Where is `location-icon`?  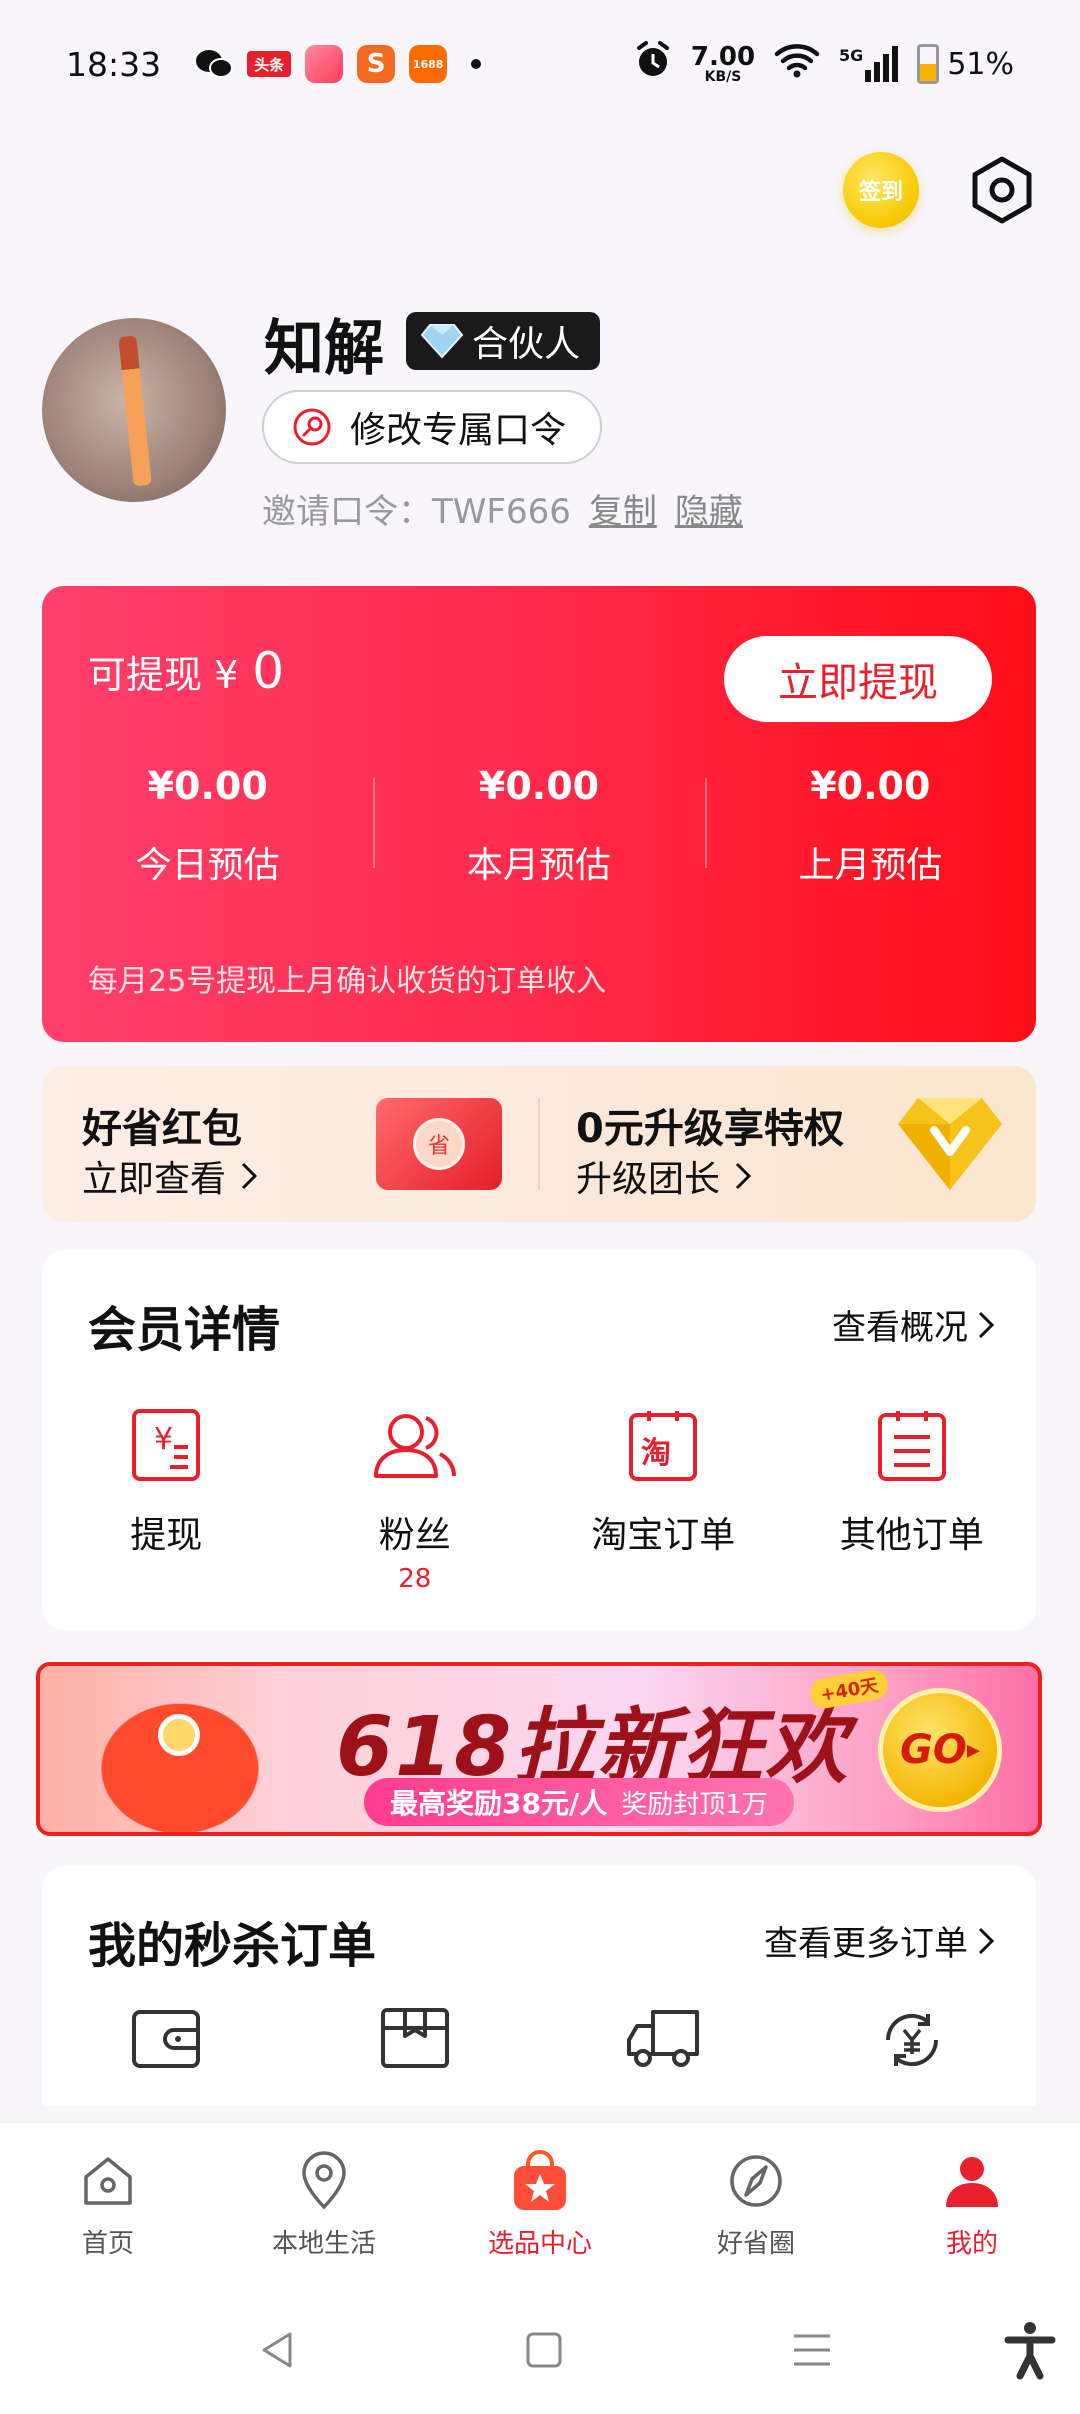
location-icon is located at coordinates (324, 2181).